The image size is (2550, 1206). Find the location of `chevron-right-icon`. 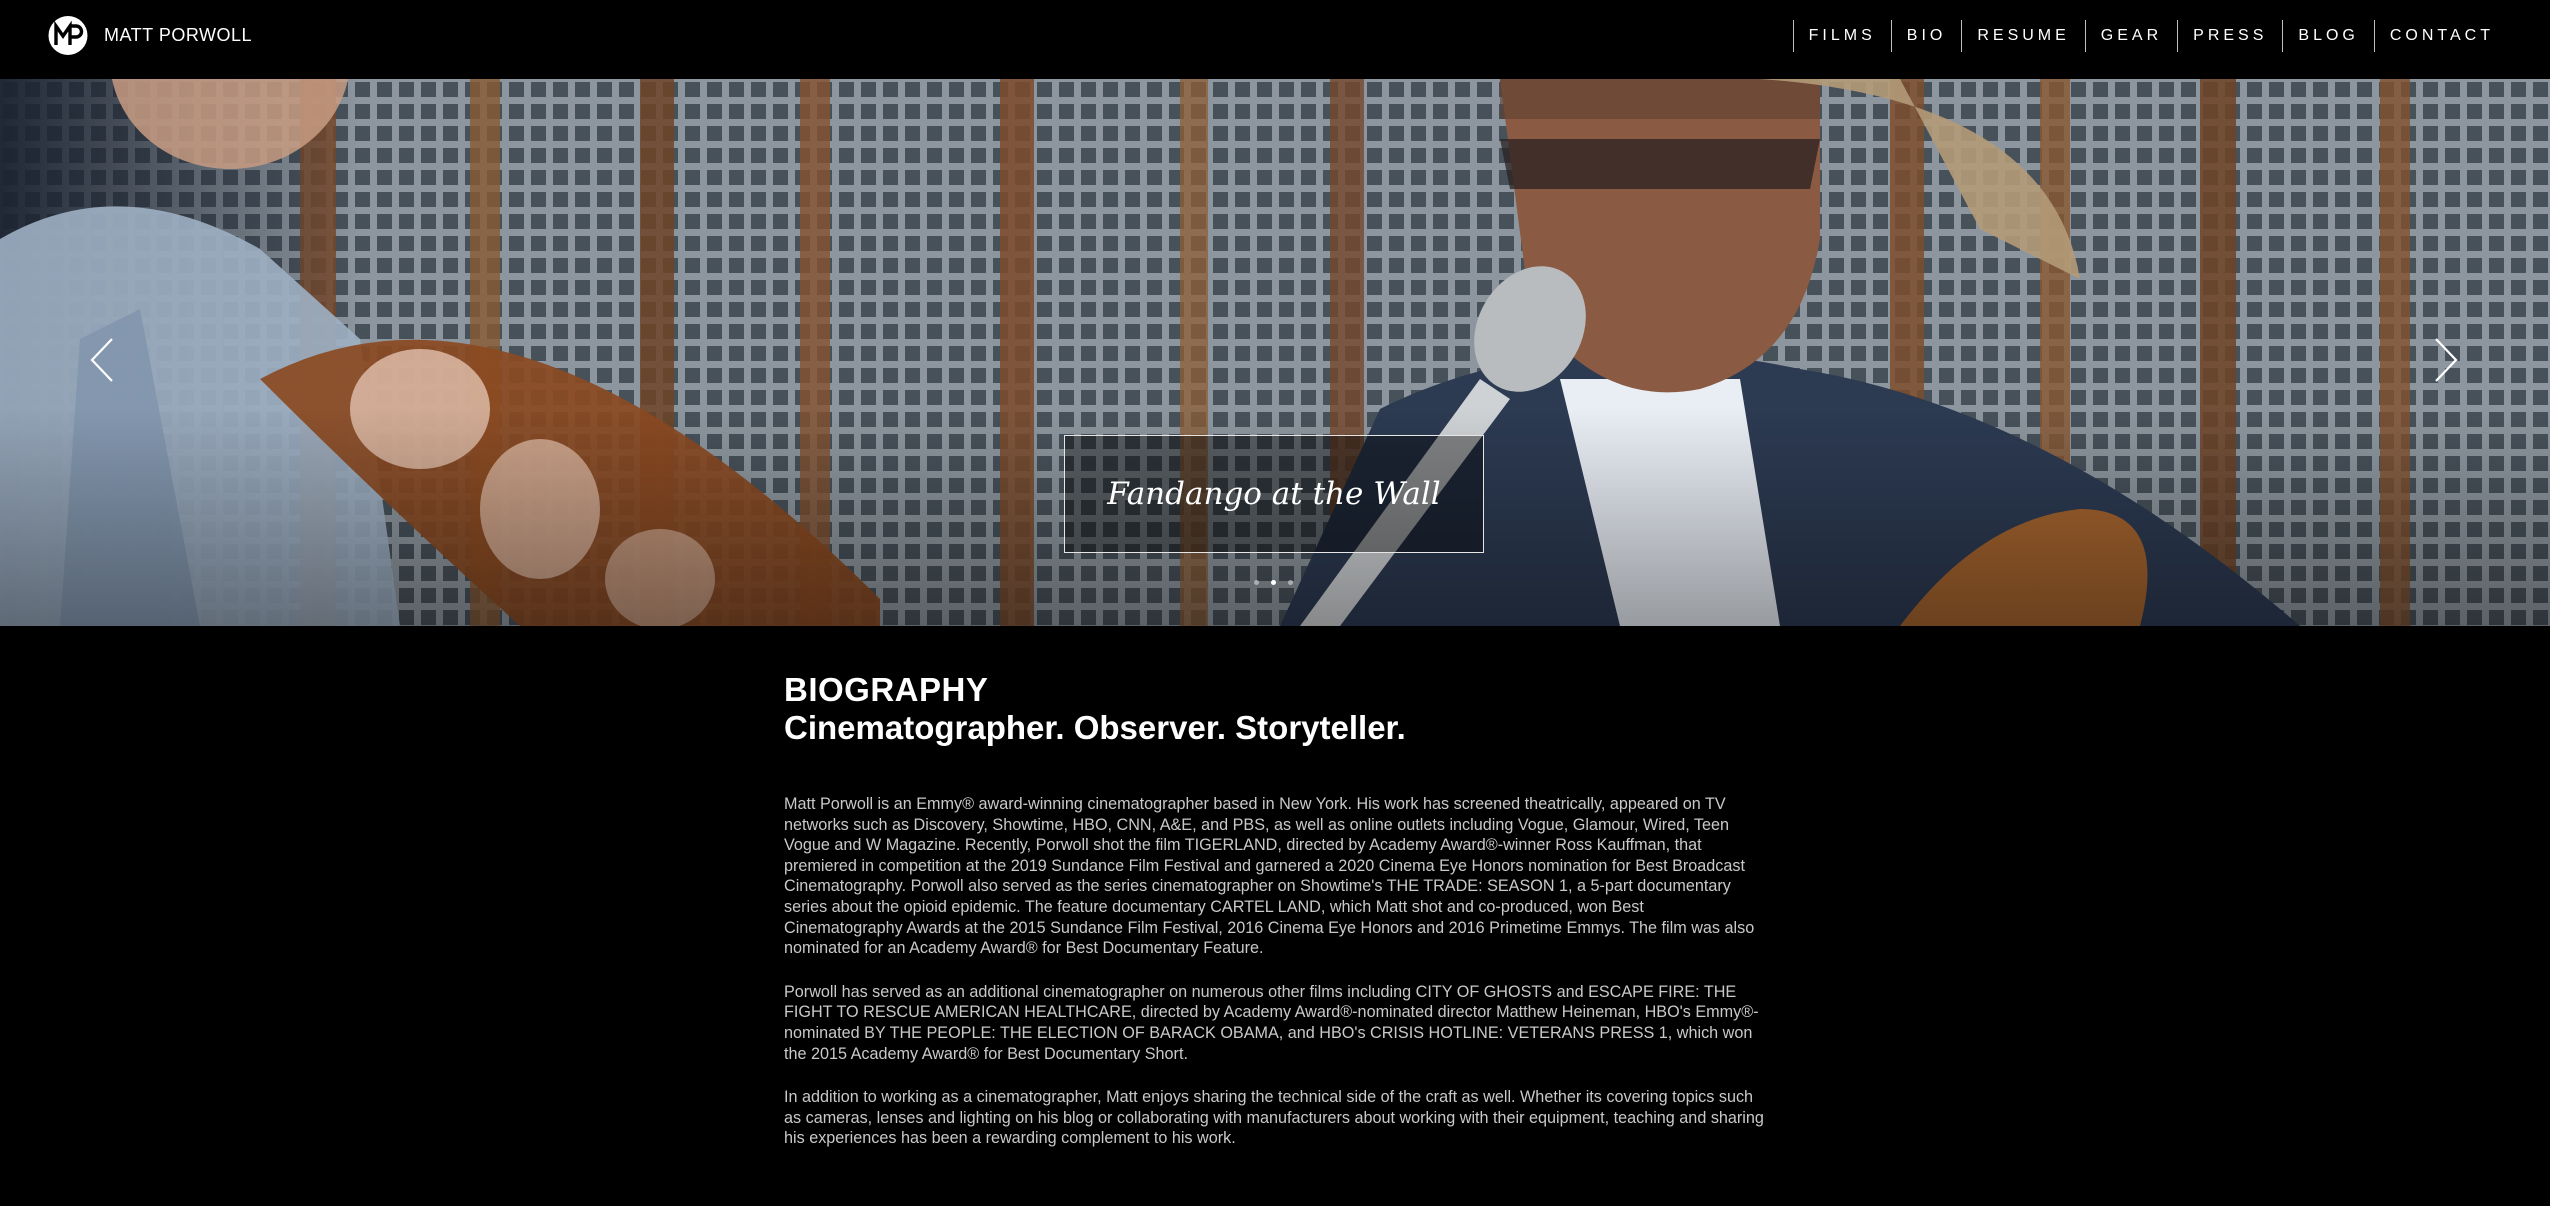

chevron-right-icon is located at coordinates (2444, 360).